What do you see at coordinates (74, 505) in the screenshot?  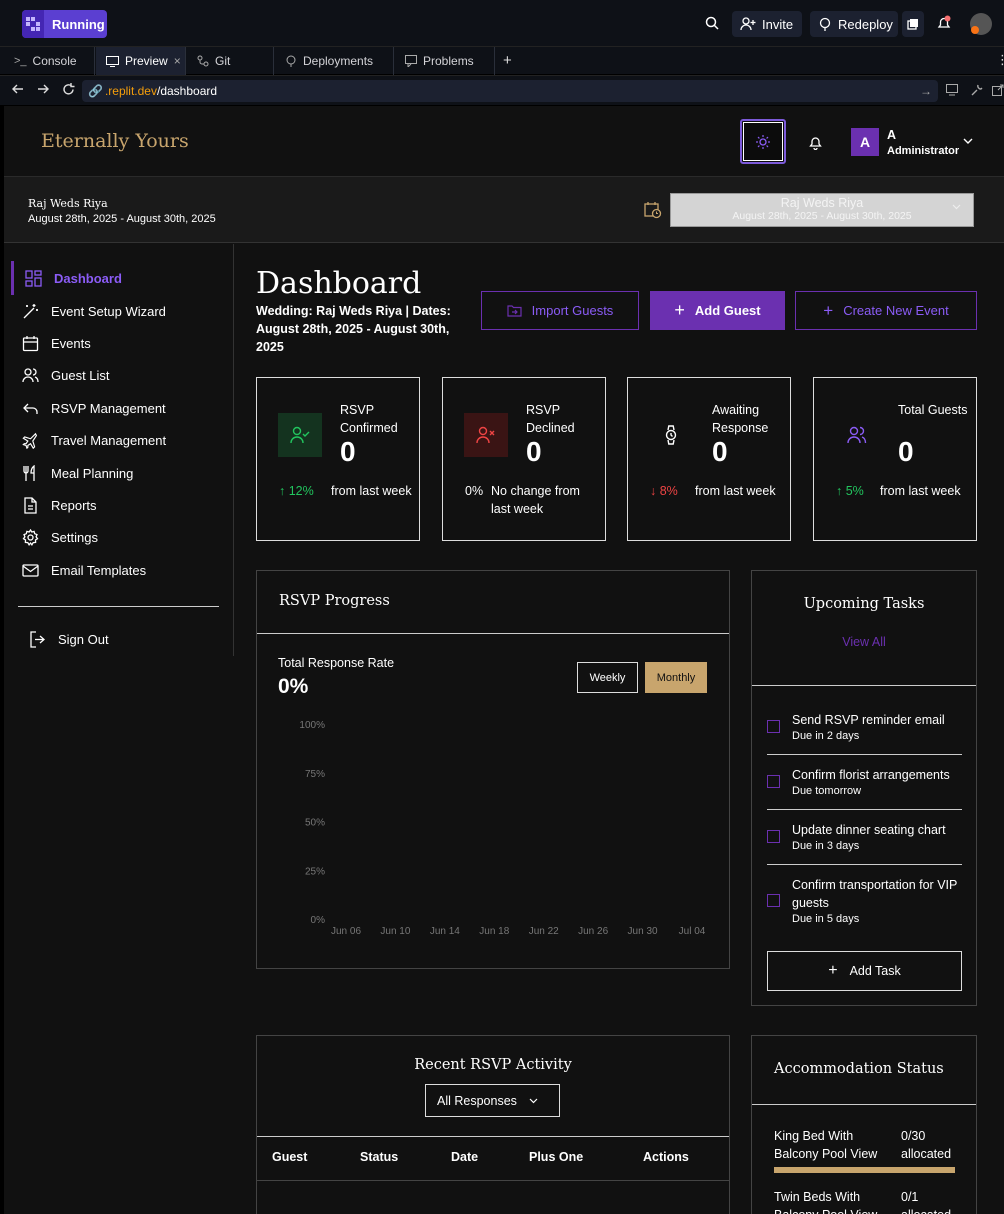 I see `sidebar-item-label: Reports` at bounding box center [74, 505].